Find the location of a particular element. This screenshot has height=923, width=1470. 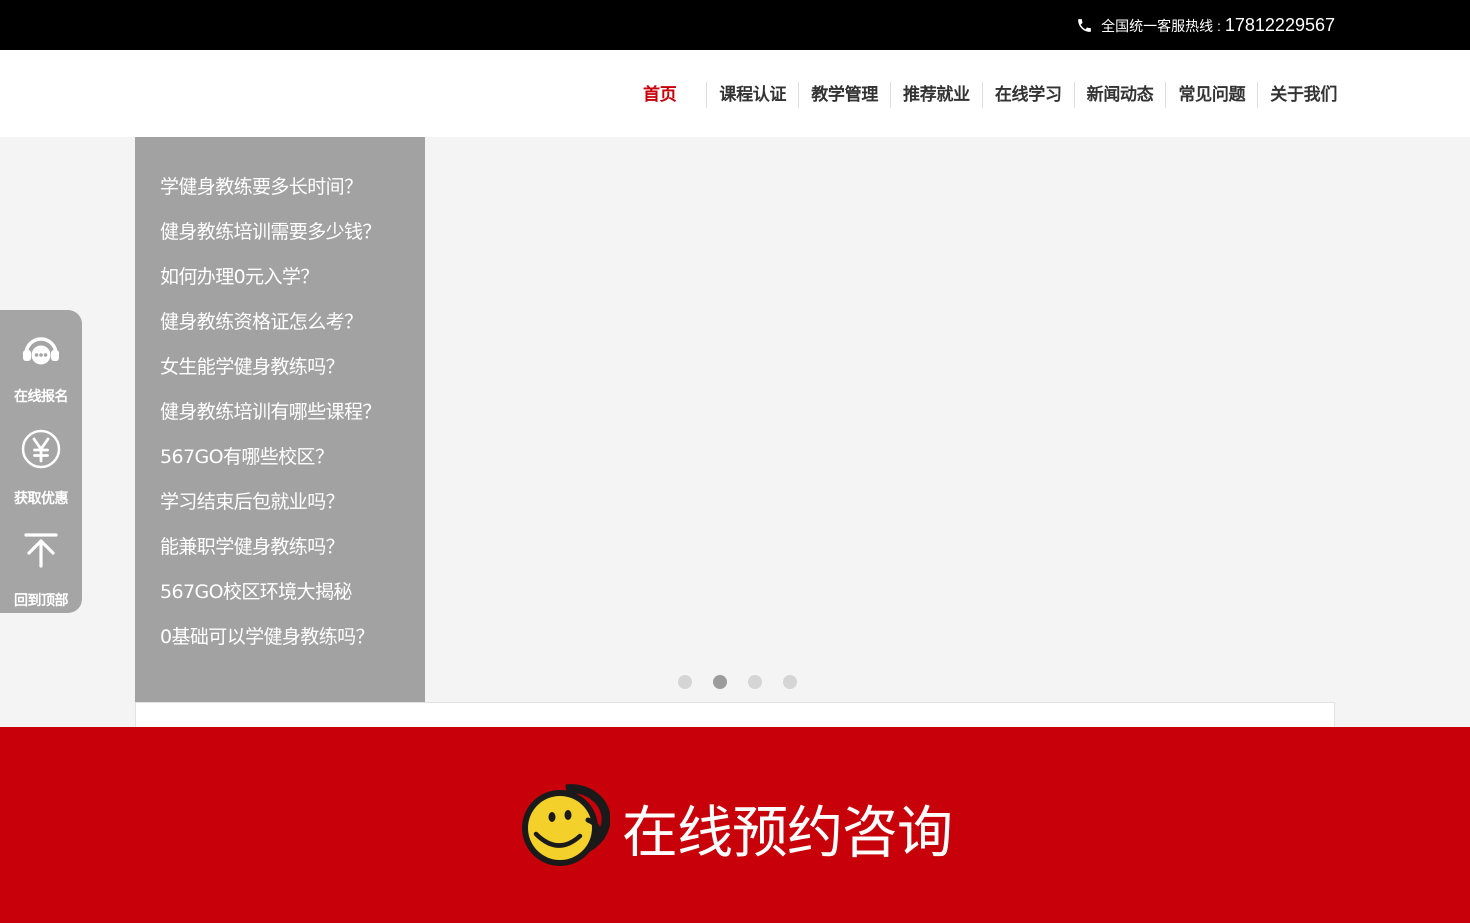

get-discount-label: 获取优惠 is located at coordinates (41, 499).